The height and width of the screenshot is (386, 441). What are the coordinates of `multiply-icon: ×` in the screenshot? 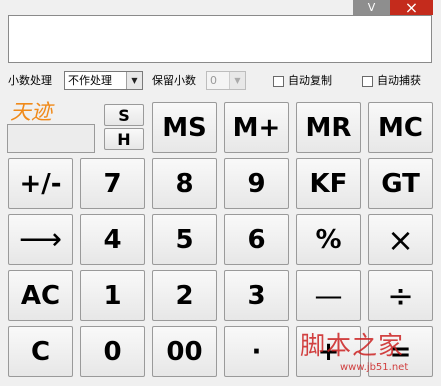 It's located at (400, 239).